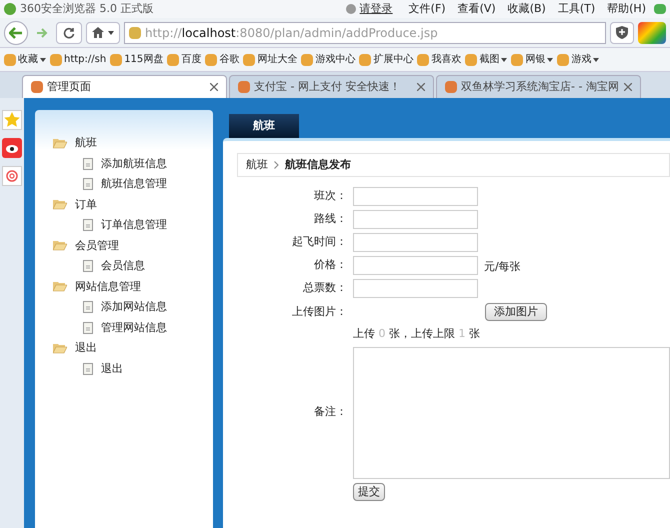 The width and height of the screenshot is (670, 528). I want to click on home-icon, so click(98, 32).